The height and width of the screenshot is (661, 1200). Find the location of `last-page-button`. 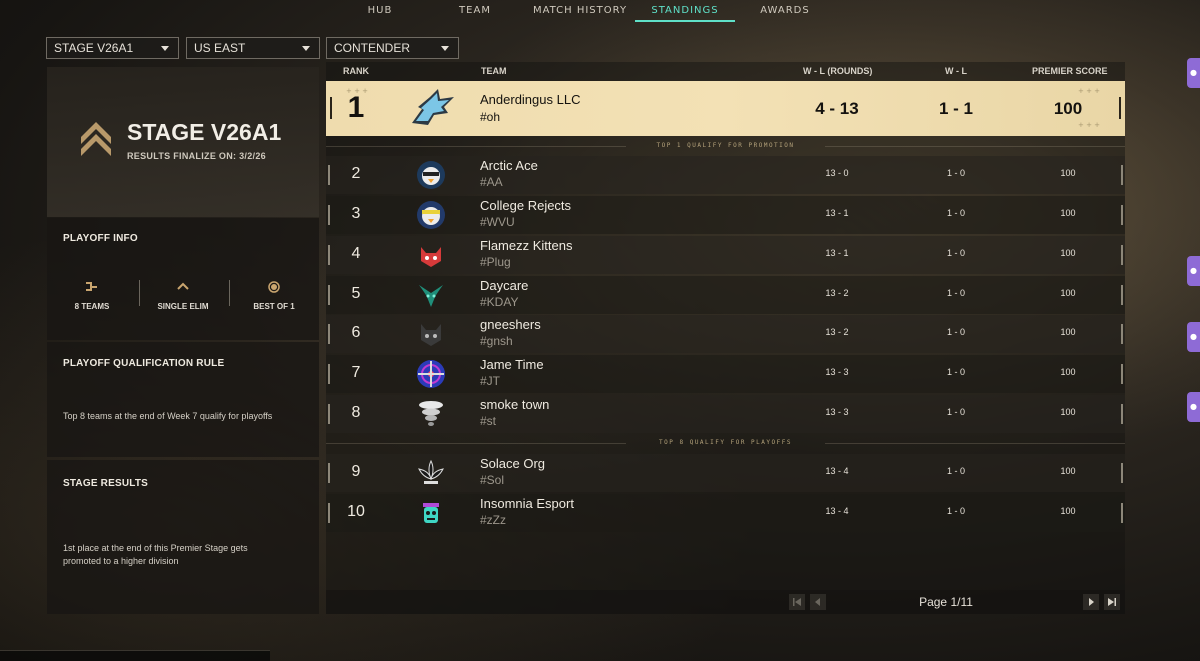

last-page-button is located at coordinates (1112, 602).